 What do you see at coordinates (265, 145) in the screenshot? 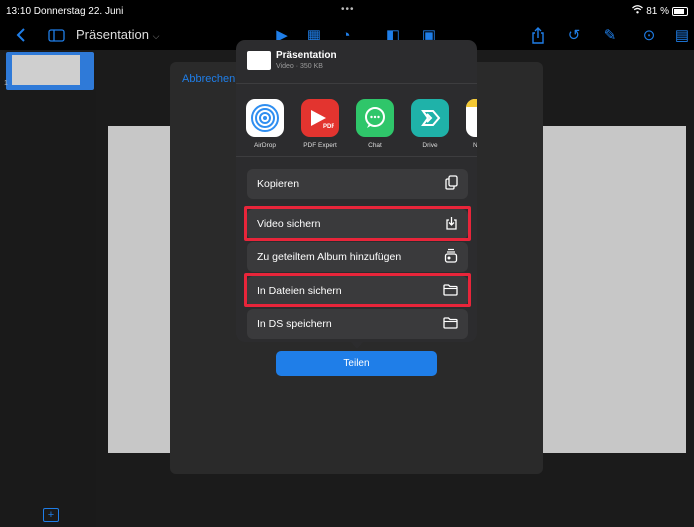
I see `app-label-airdrop: AirDrop` at bounding box center [265, 145].